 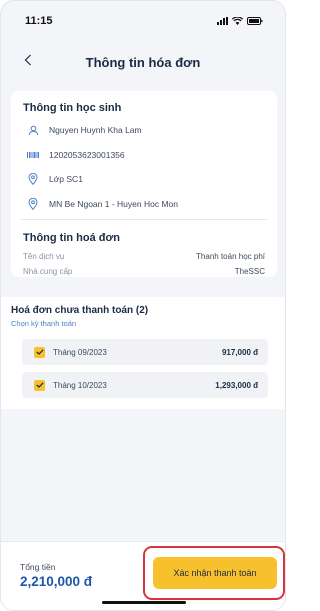 I want to click on divider, so click(x=144, y=219).